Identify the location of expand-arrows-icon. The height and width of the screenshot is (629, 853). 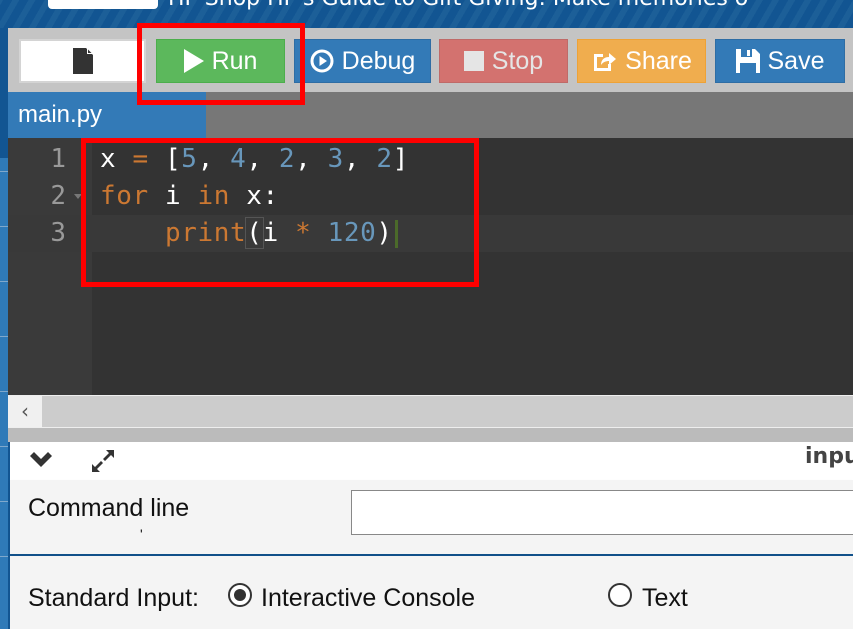
(103, 463).